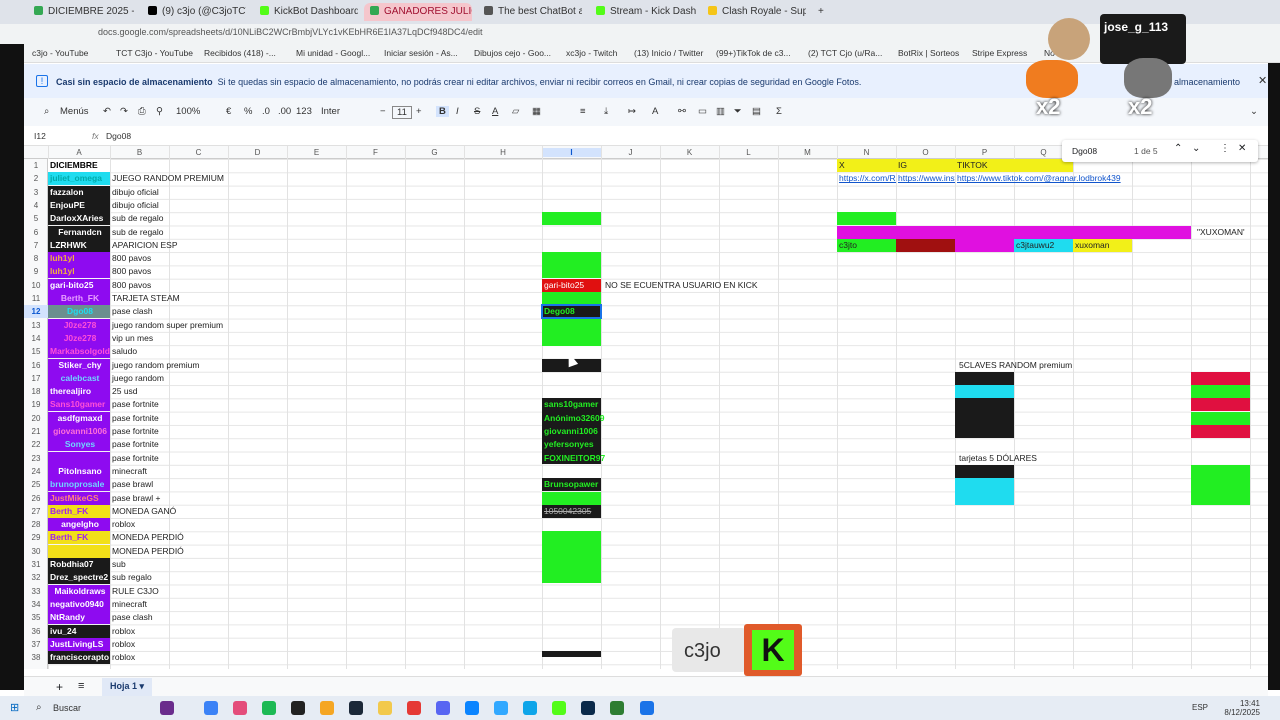 Image resolution: width=1280 pixels, height=720 pixels. What do you see at coordinates (169, 178) in the screenshot?
I see `cell-b2: JUEGO RANDOM PREMIUM` at bounding box center [169, 178].